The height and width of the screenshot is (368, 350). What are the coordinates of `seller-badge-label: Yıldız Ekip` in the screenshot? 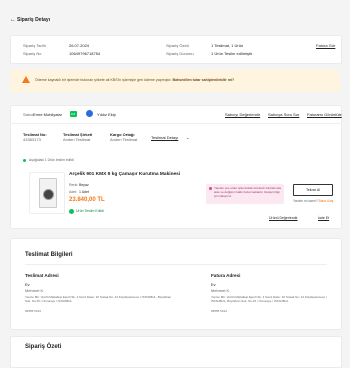 It's located at (106, 114).